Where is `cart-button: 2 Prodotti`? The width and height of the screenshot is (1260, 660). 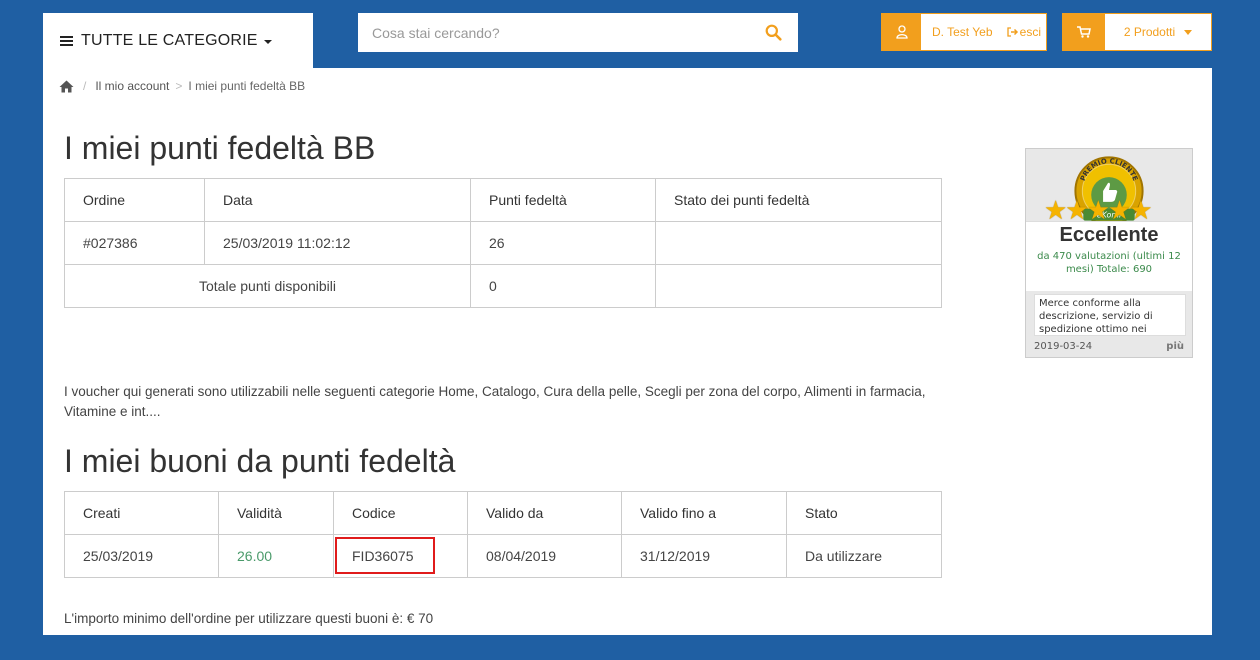
cart-button: 2 Prodotti is located at coordinates (1137, 32).